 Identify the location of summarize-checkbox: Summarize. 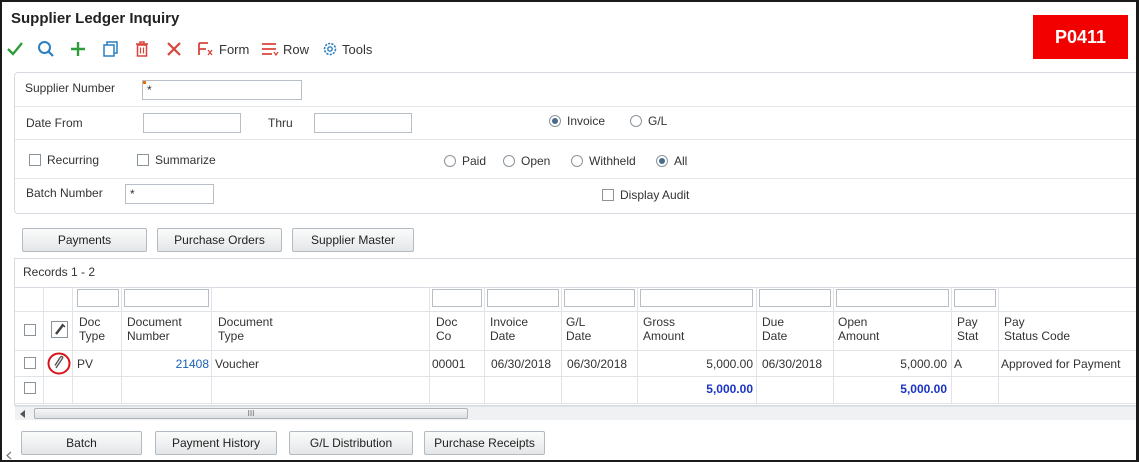
(176, 160).